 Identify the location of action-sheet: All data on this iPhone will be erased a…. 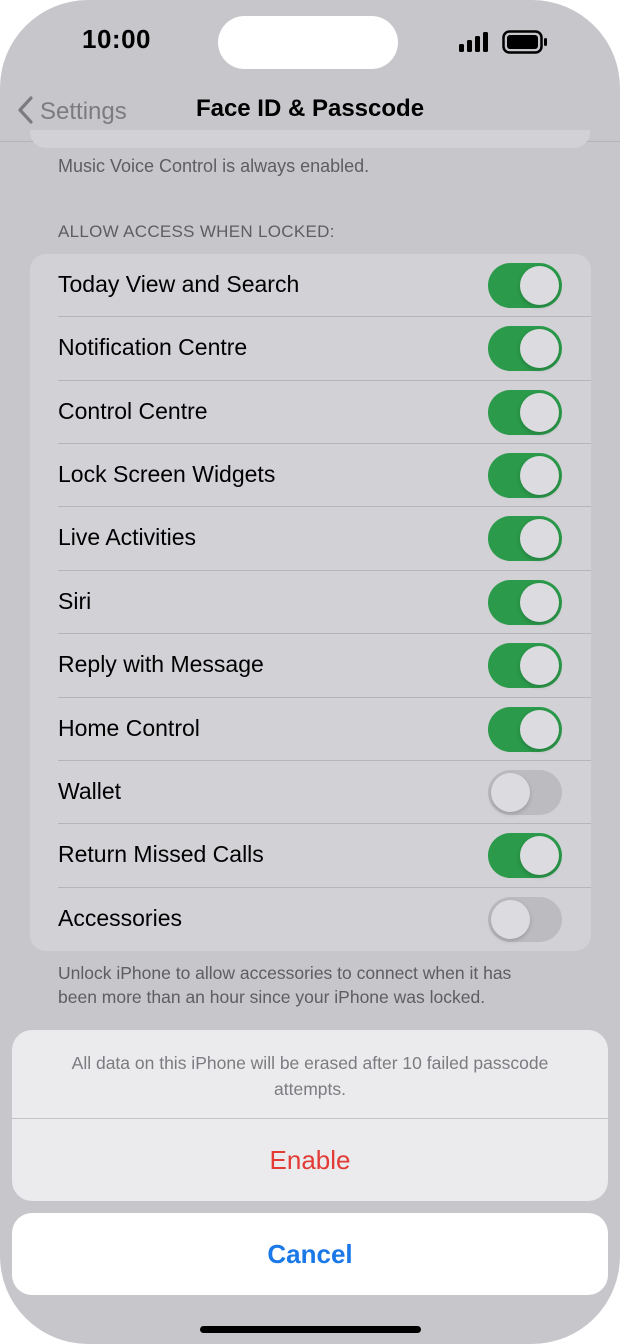
(310, 1115).